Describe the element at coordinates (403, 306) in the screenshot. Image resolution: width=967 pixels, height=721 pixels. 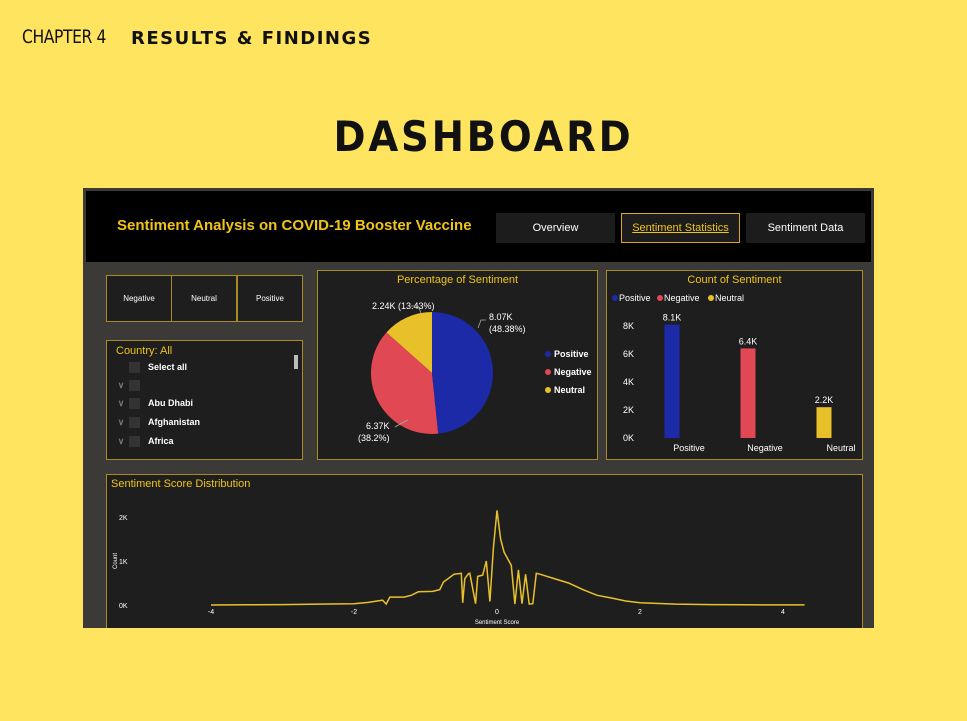
I see `pie-label-neutral: 2.24K (13.43%)` at that location.